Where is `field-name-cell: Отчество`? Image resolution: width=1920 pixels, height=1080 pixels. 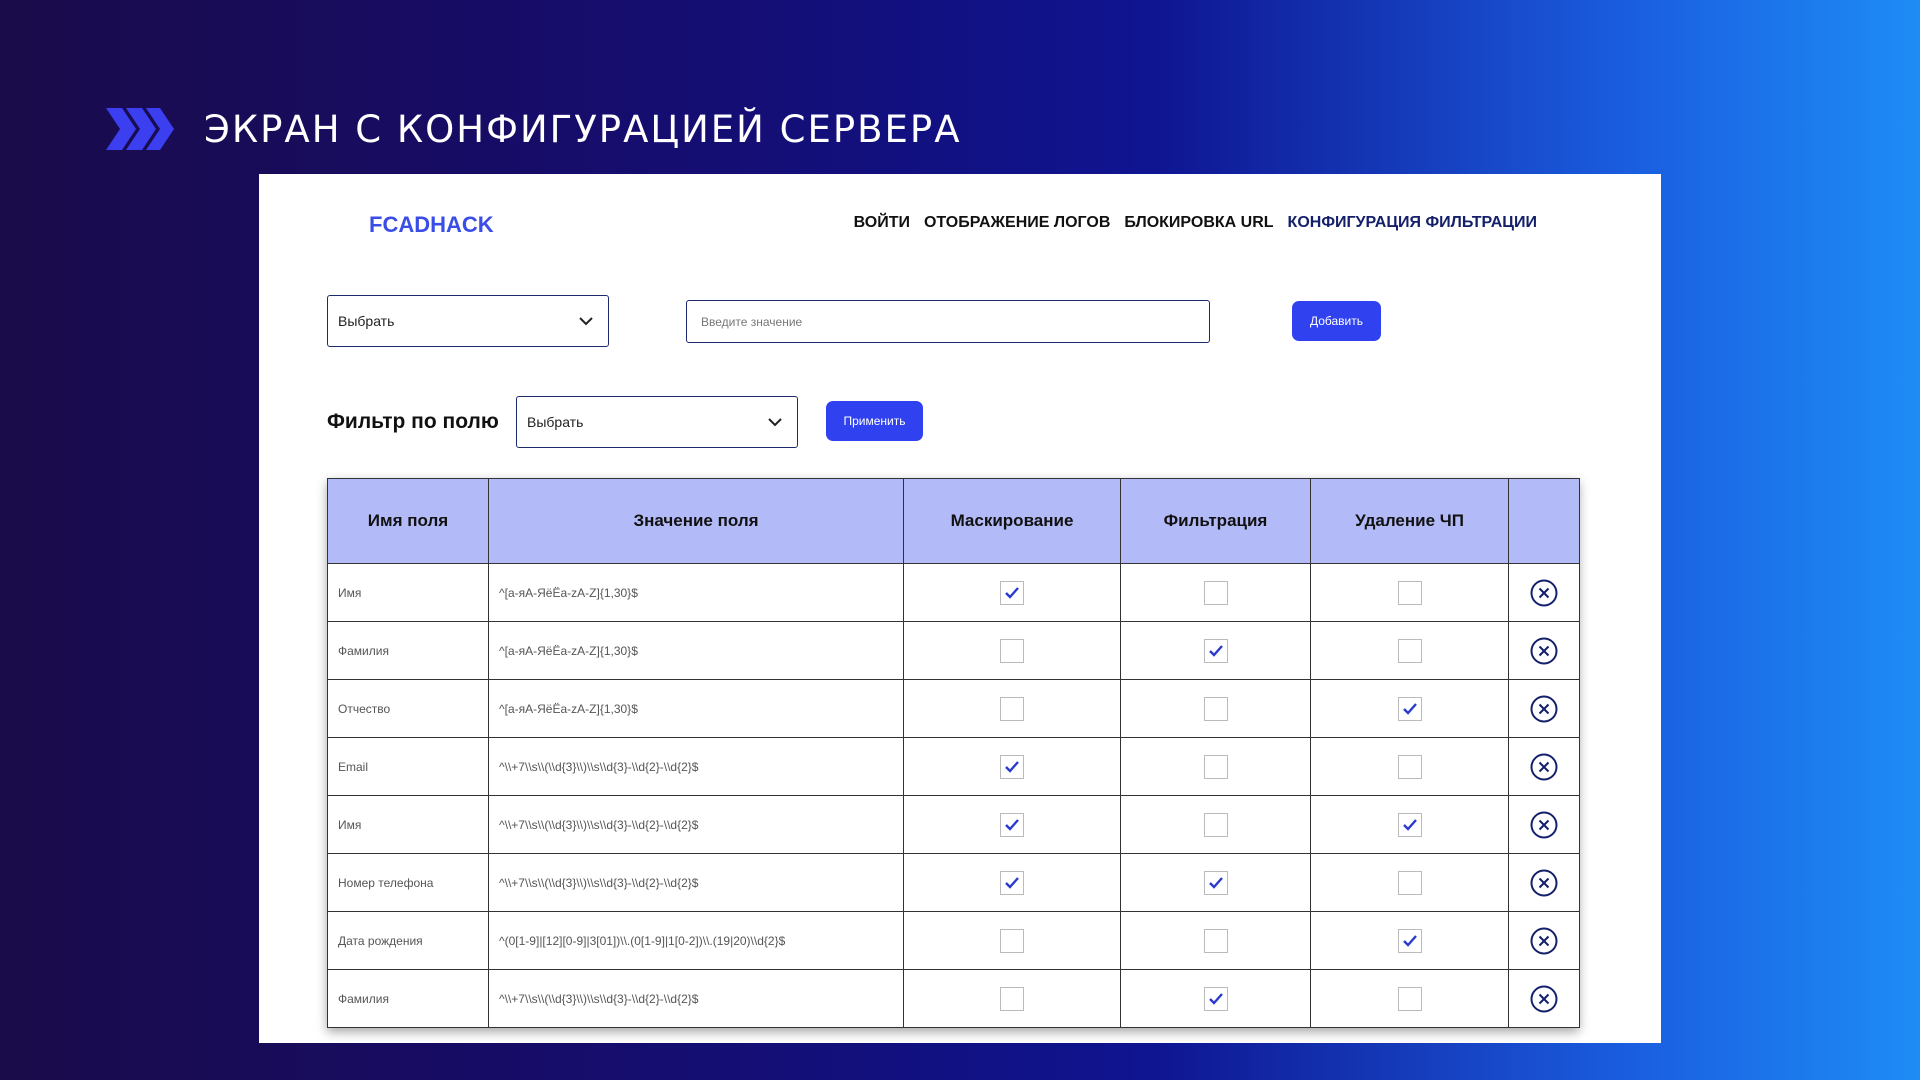
field-name-cell: Отчество is located at coordinates (408, 708).